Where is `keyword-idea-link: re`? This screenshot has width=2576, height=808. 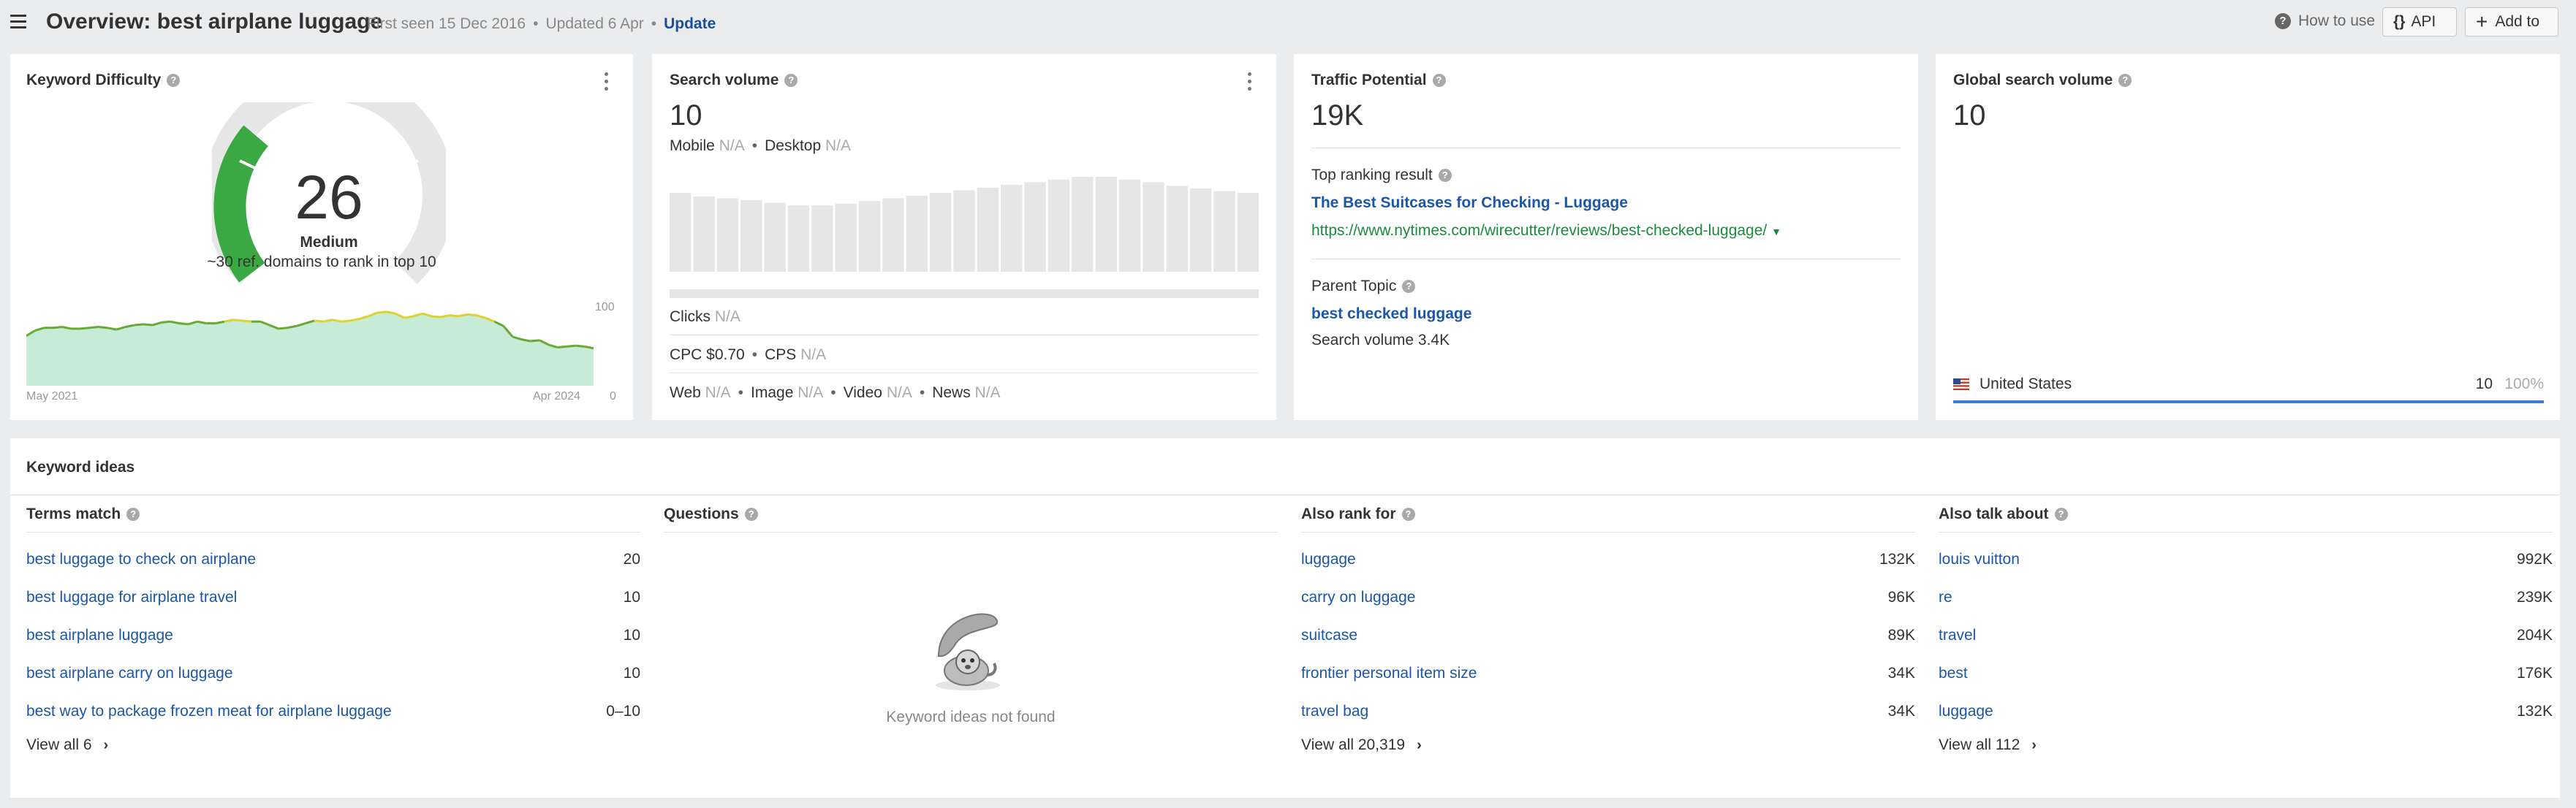
keyword-idea-link: re is located at coordinates (1945, 598).